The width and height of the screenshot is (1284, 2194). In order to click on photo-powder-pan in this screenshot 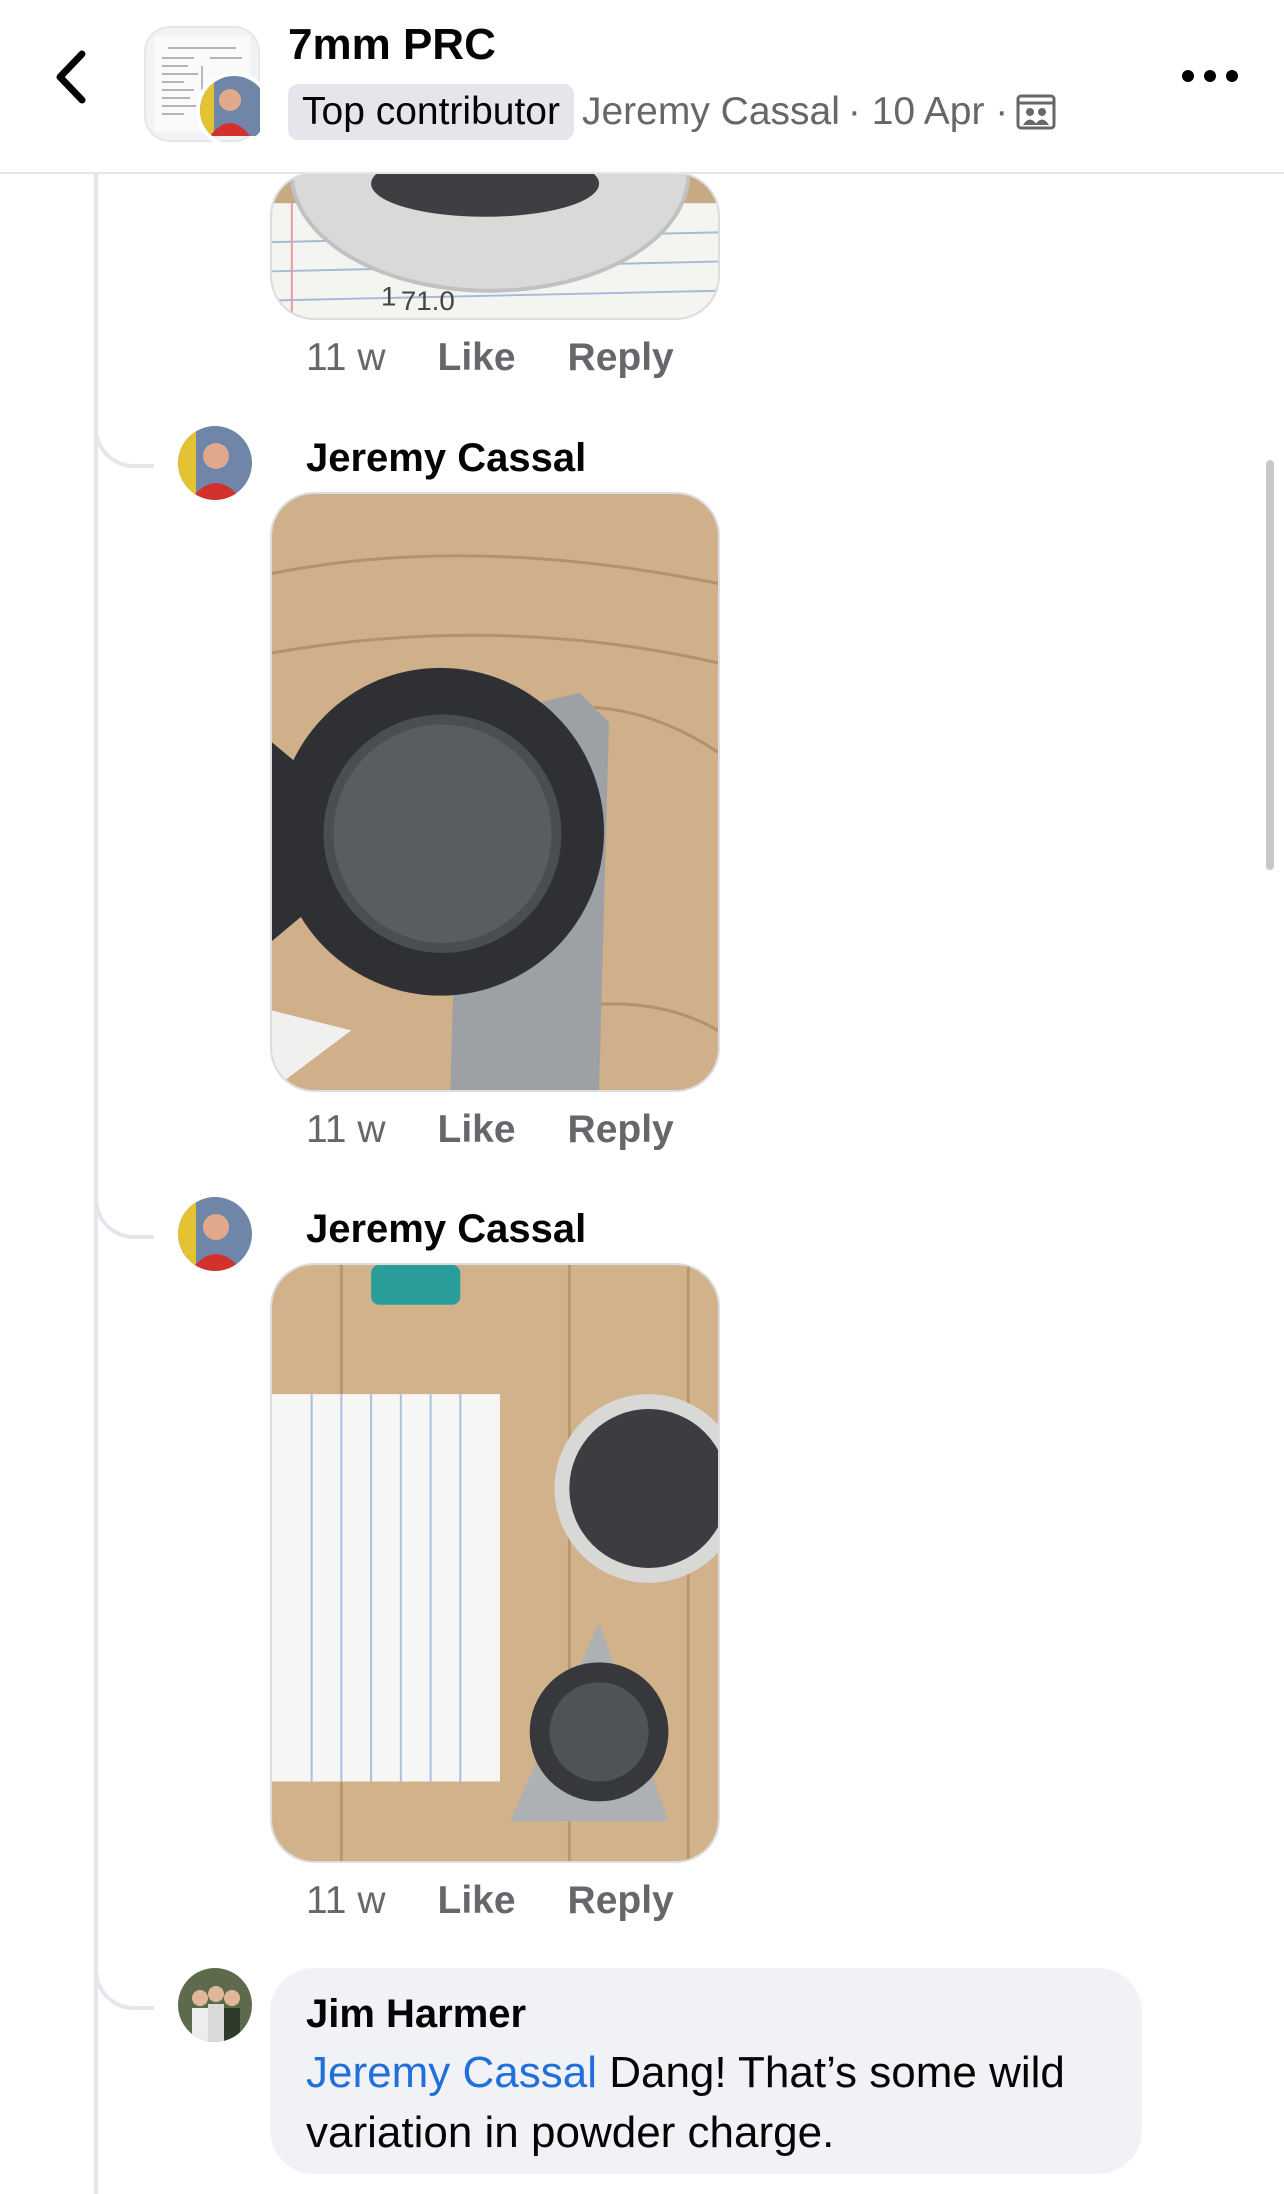, I will do `click(495, 792)`.